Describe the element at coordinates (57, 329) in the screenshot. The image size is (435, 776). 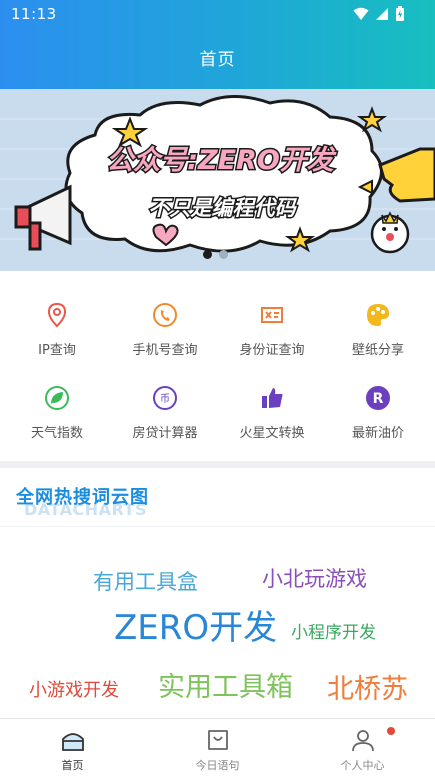
I see `tool-ip-lookup: IP查询` at that location.